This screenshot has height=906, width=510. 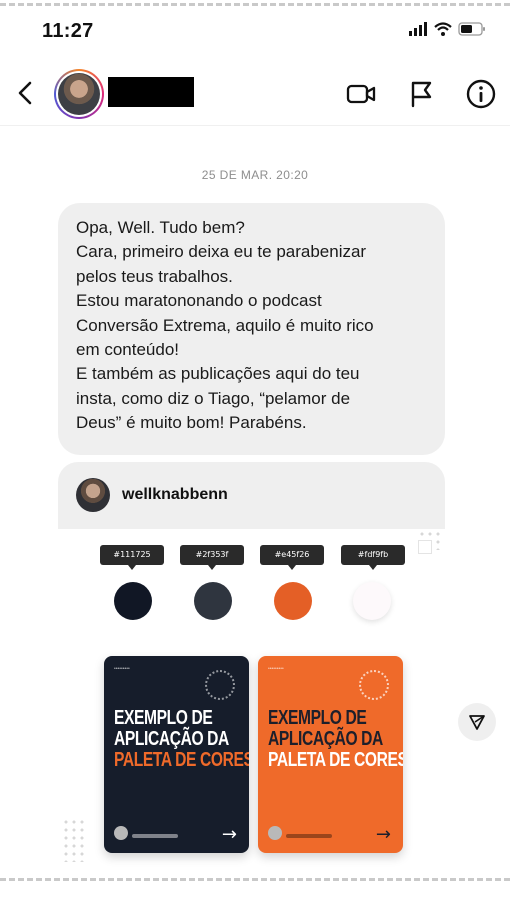 What do you see at coordinates (361, 94) in the screenshot?
I see `video-camera-icon` at bounding box center [361, 94].